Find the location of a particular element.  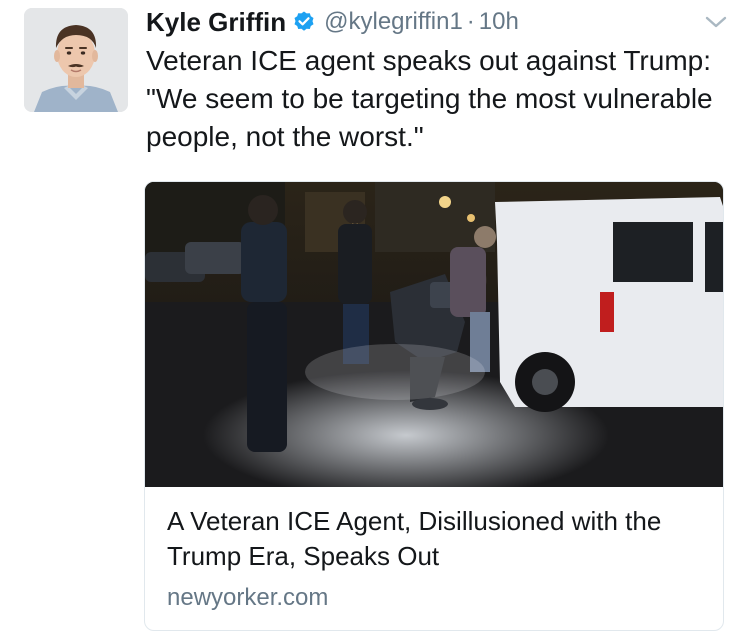

verified-badge-icon is located at coordinates (304, 22).